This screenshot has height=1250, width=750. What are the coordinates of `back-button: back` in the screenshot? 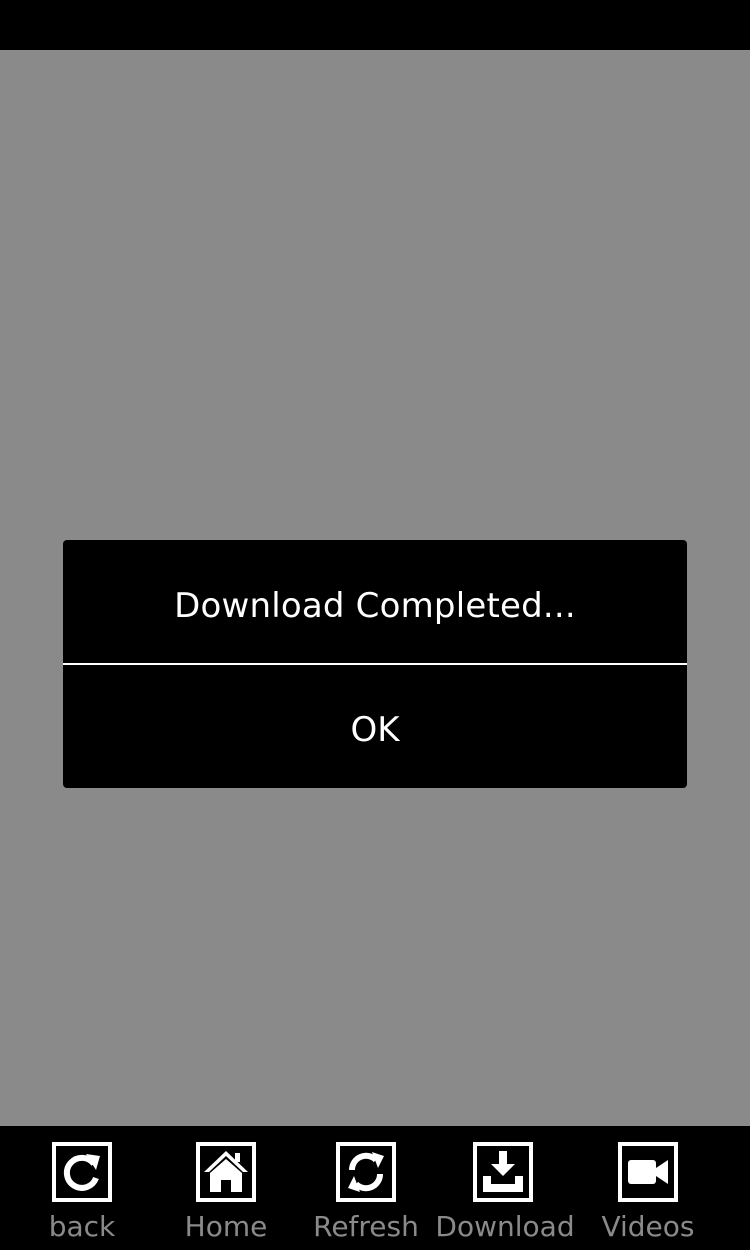 It's located at (82, 1188).